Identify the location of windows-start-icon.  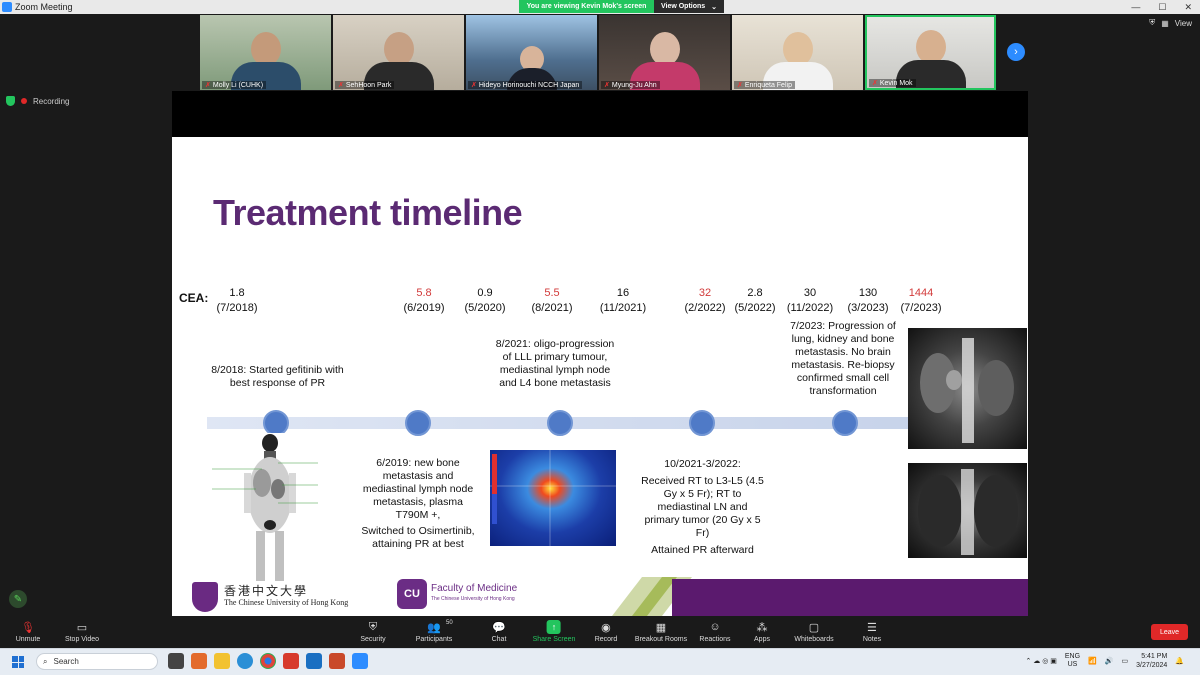
(18, 662).